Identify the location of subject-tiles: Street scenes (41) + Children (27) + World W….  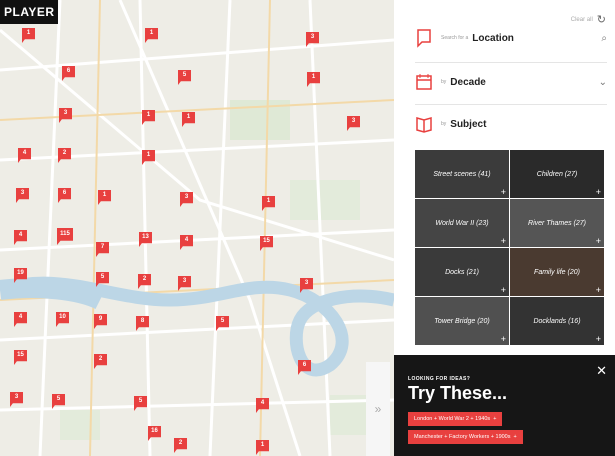
(509, 247).